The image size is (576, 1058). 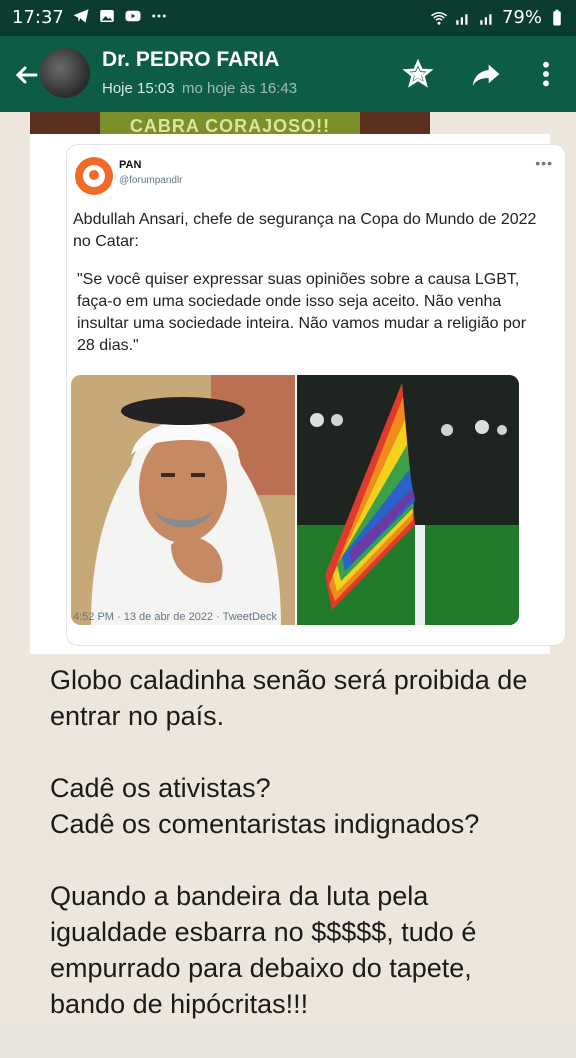 I want to click on tweet-account-handle: @forumpandlr, so click(x=151, y=180).